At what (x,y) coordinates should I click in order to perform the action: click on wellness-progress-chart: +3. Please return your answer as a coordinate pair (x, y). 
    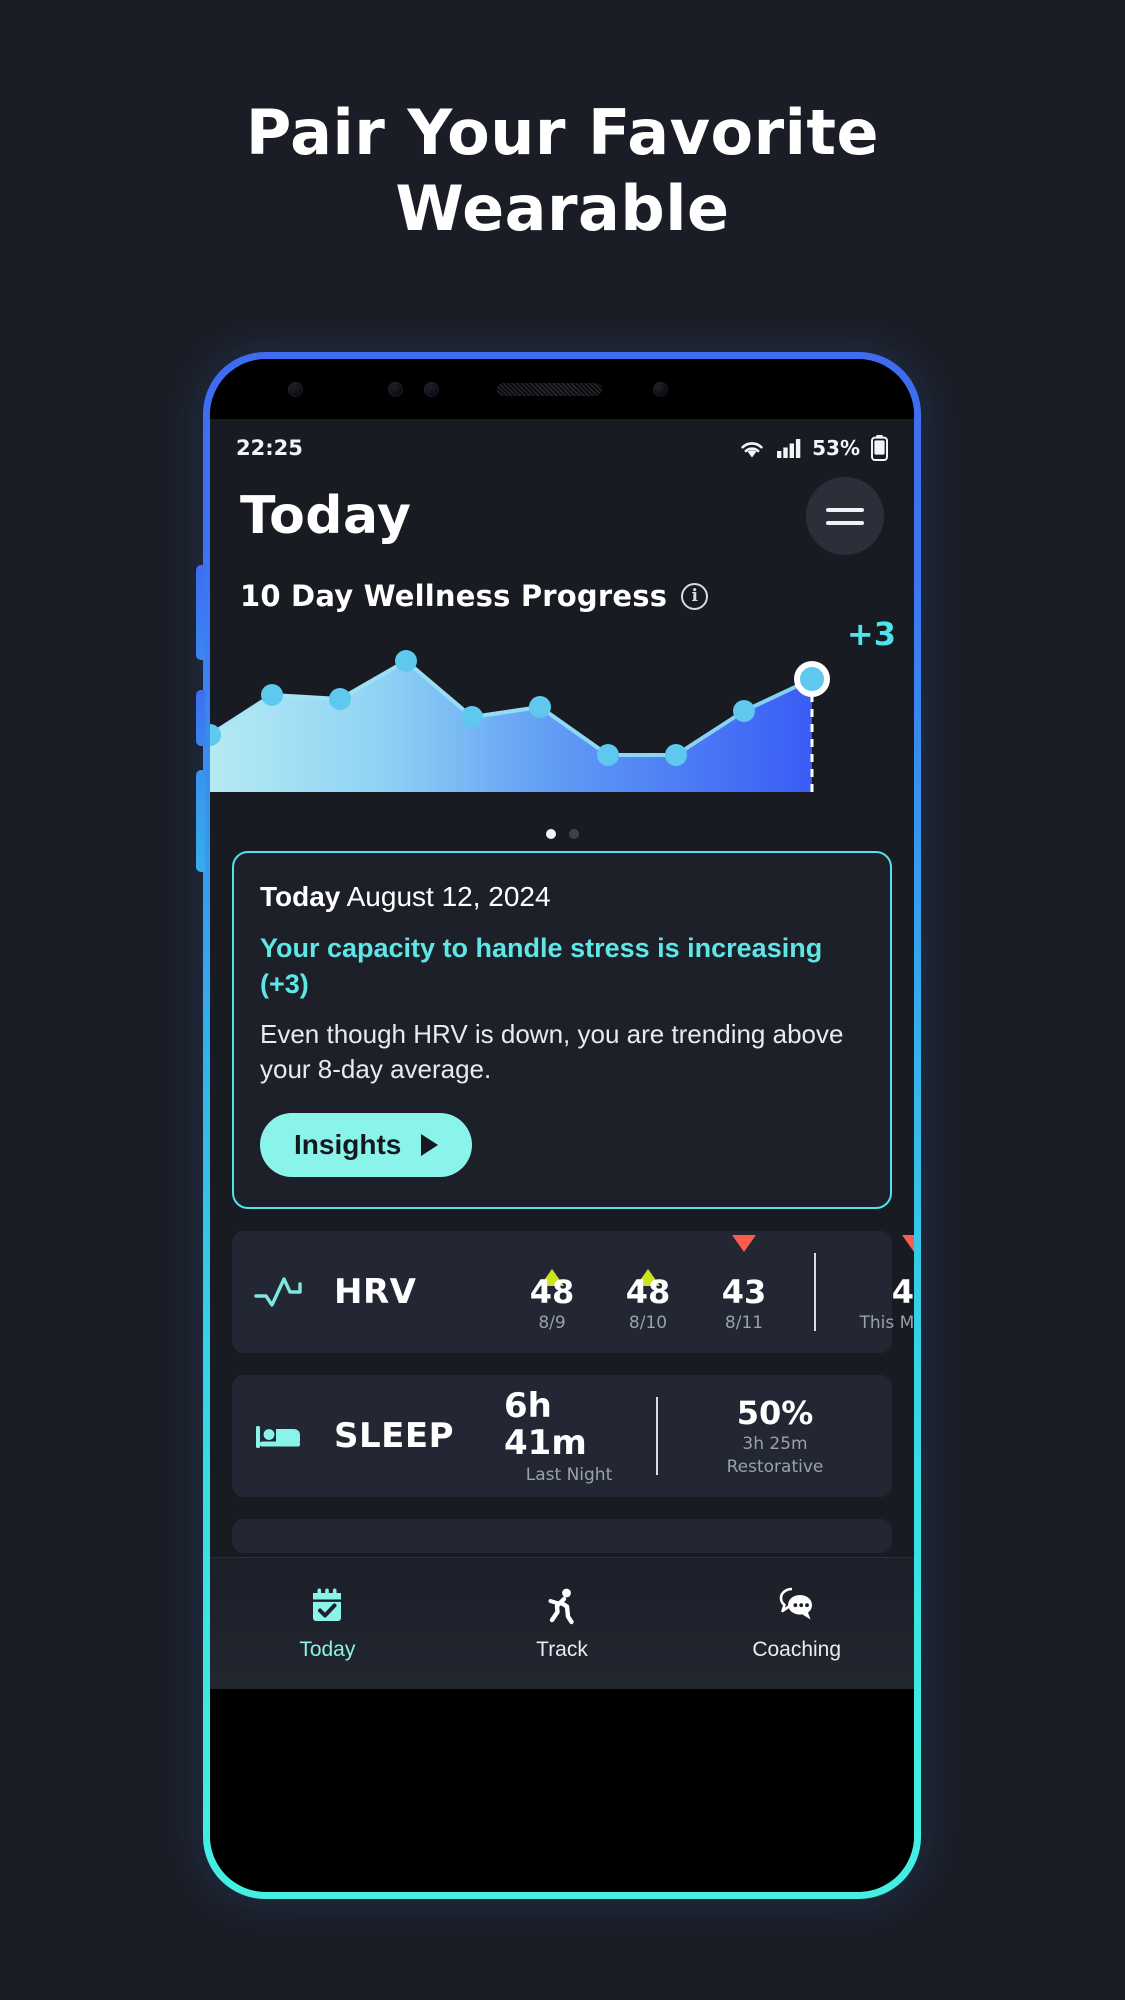
    Looking at the image, I should click on (562, 716).